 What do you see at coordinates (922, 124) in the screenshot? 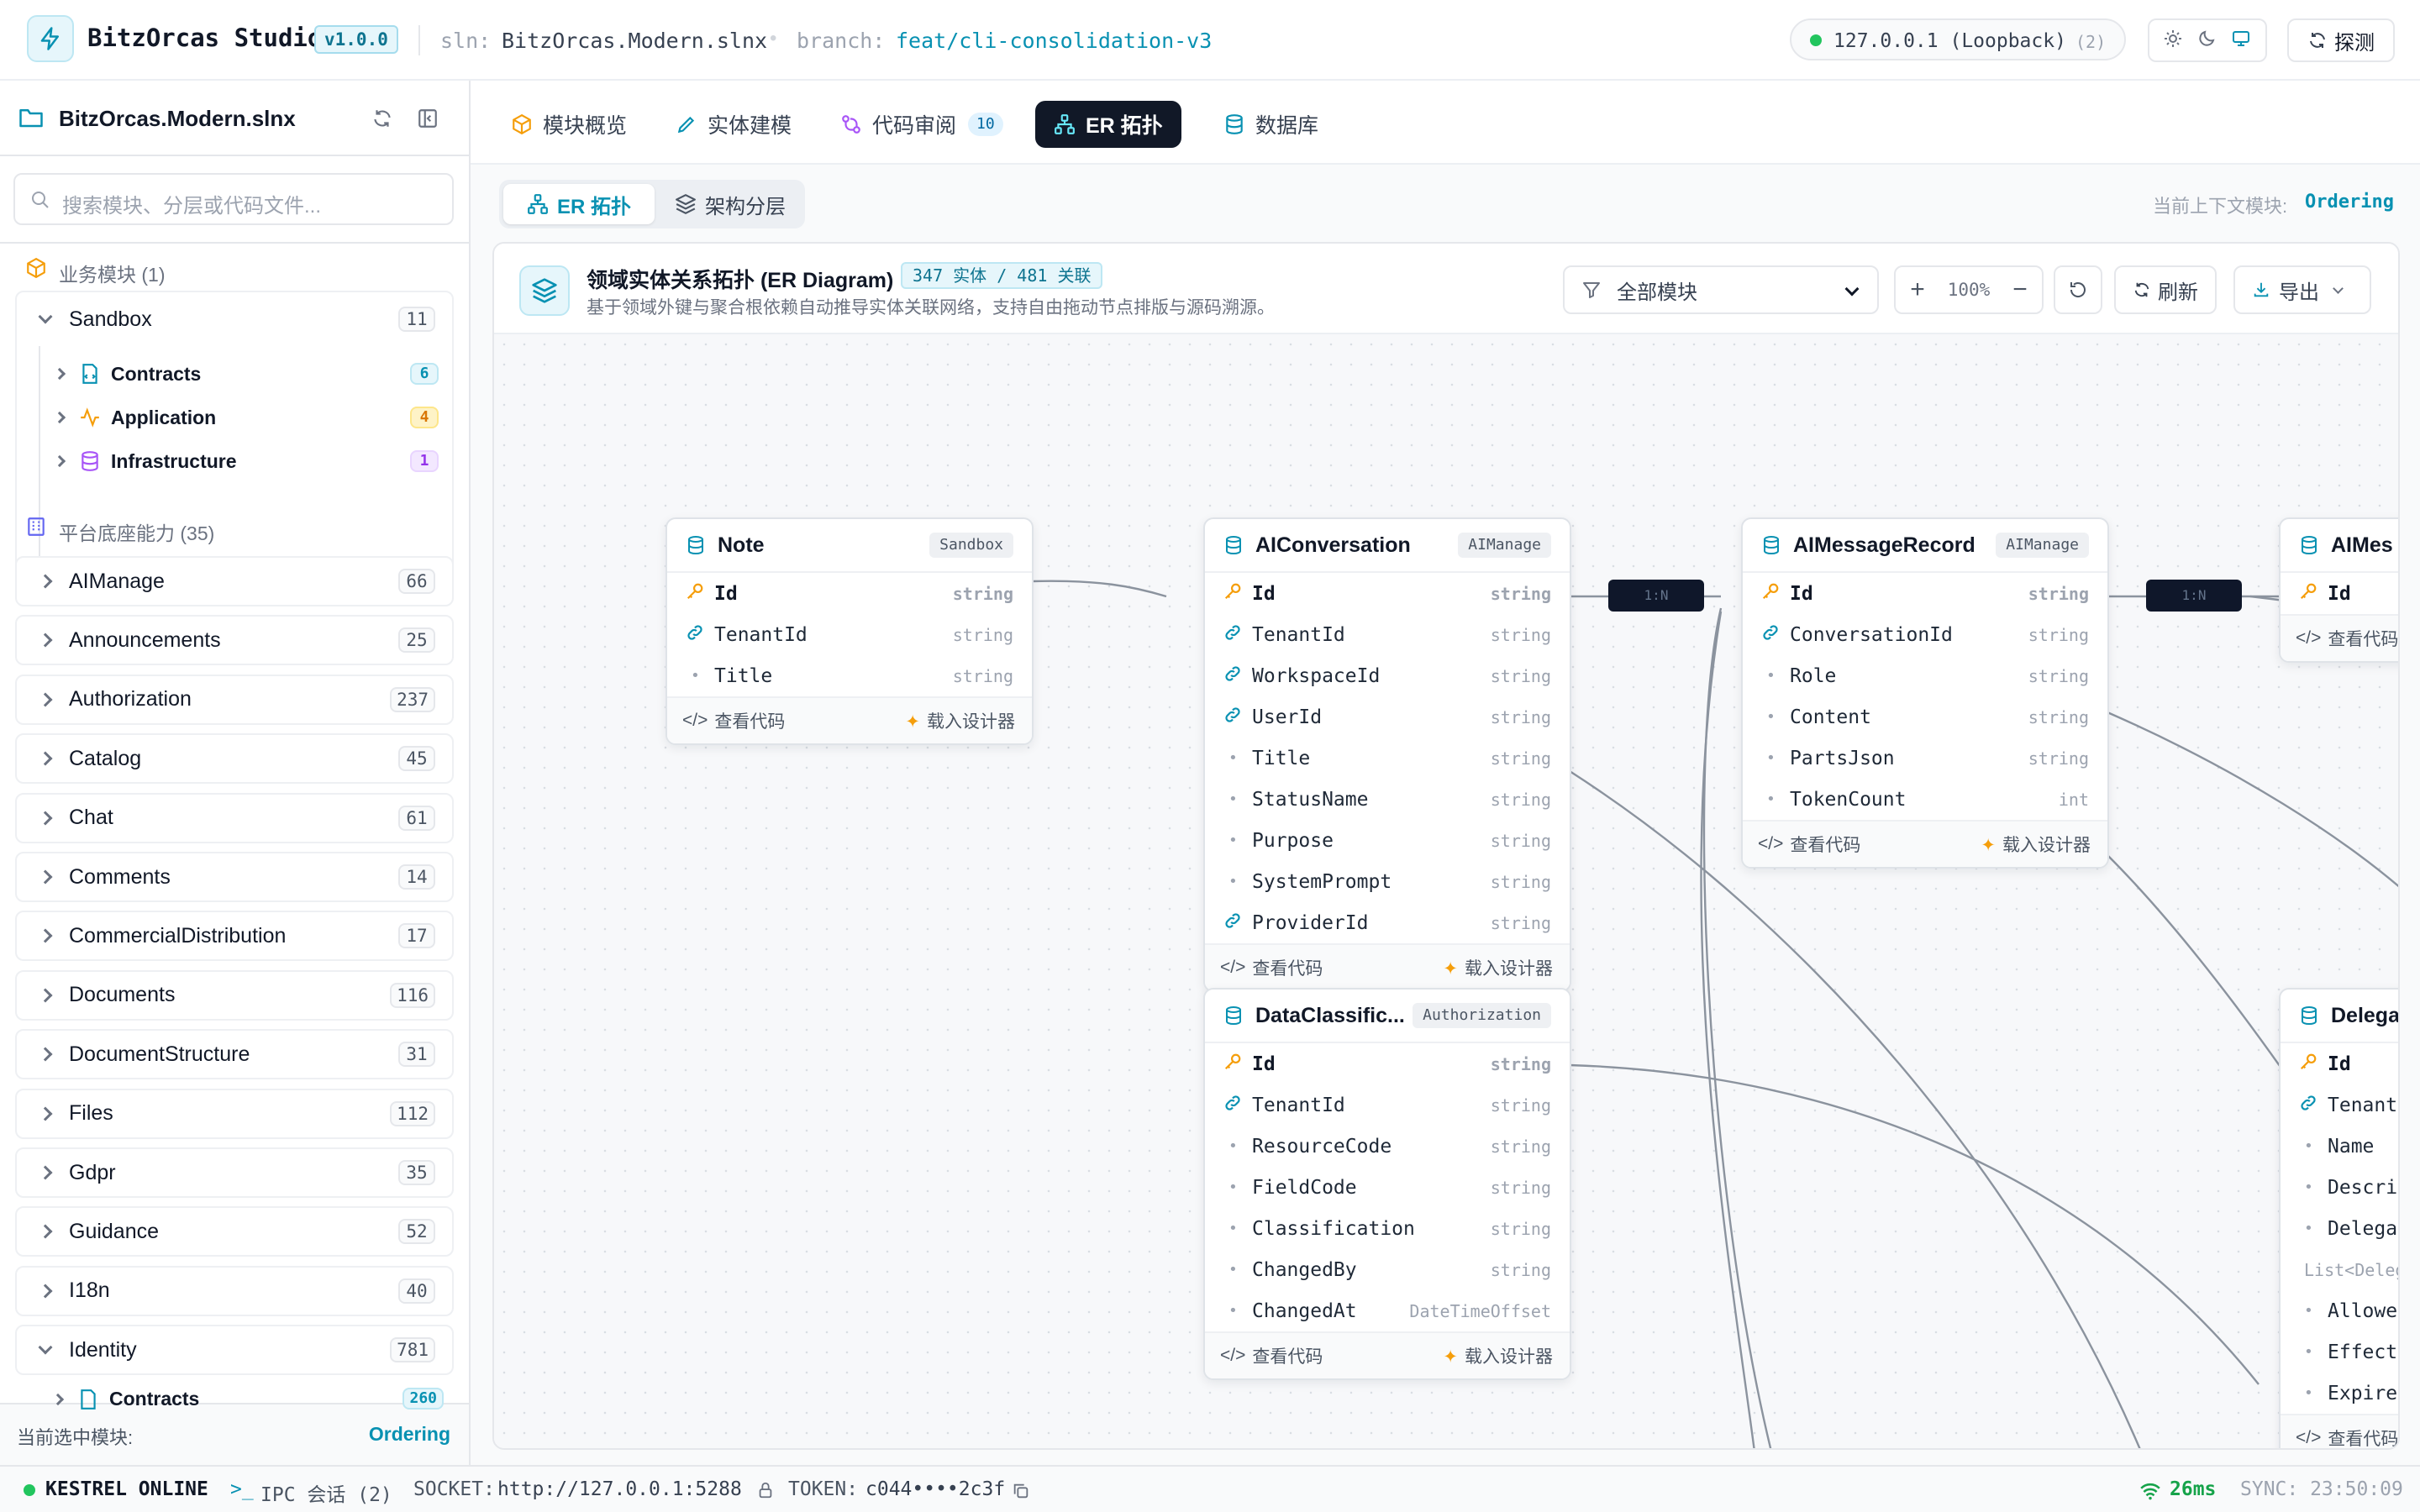
I see `tab-code-review: 代码审阅 10` at bounding box center [922, 124].